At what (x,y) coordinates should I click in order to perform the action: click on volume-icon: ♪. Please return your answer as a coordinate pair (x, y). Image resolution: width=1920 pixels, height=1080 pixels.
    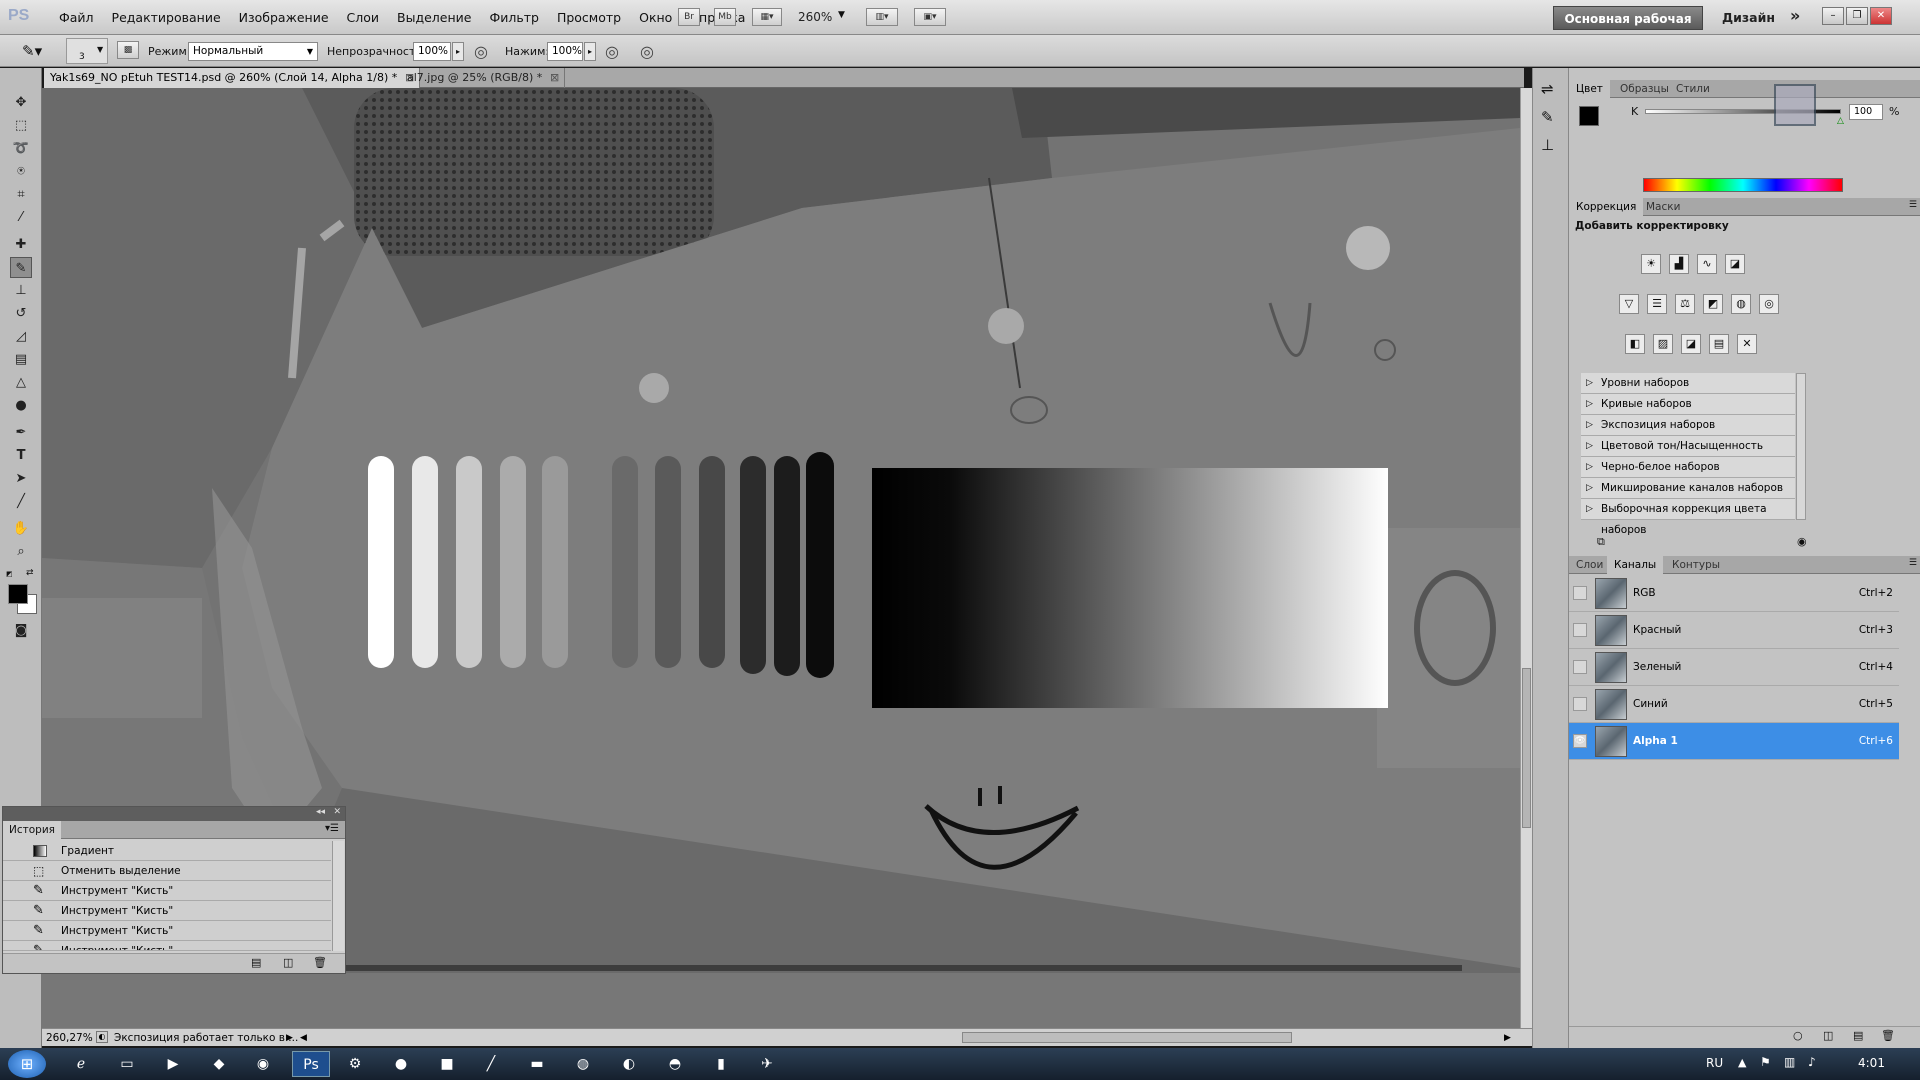
    Looking at the image, I should click on (1812, 1062).